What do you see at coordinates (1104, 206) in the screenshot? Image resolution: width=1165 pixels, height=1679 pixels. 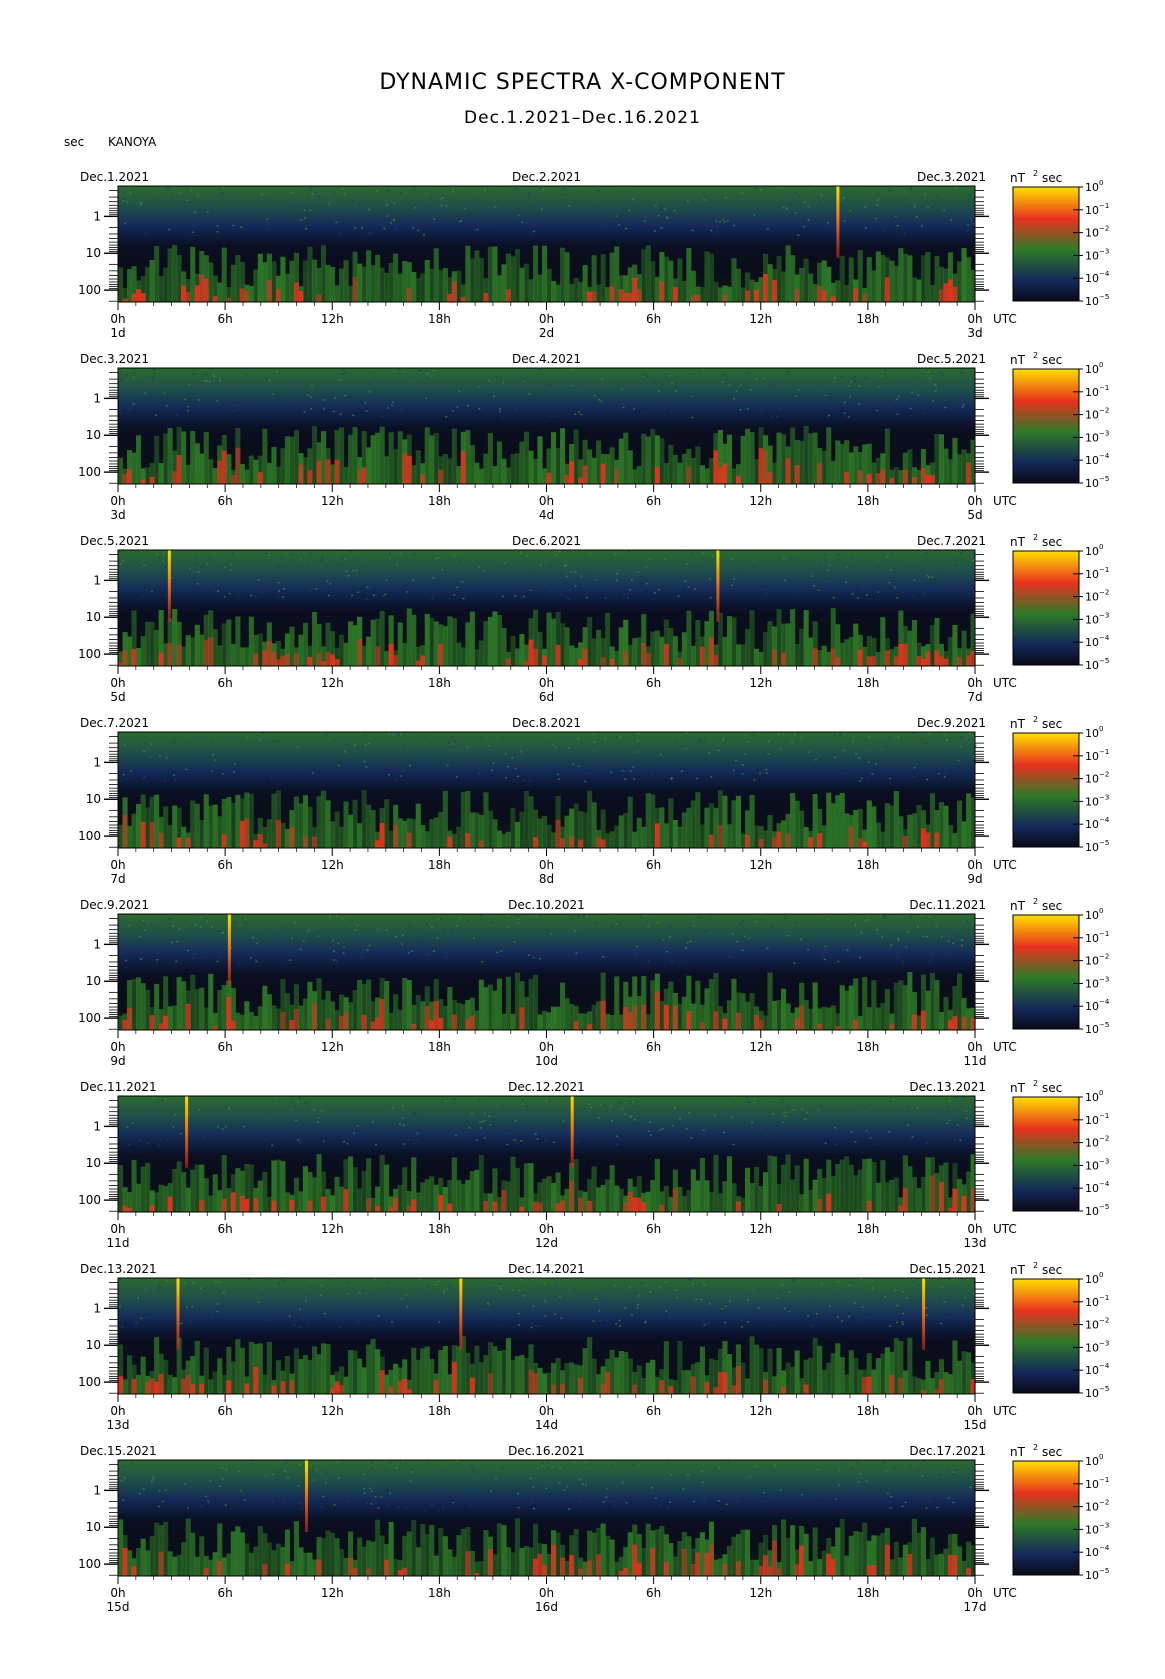 I see `colorbar-tick-exp: −1` at bounding box center [1104, 206].